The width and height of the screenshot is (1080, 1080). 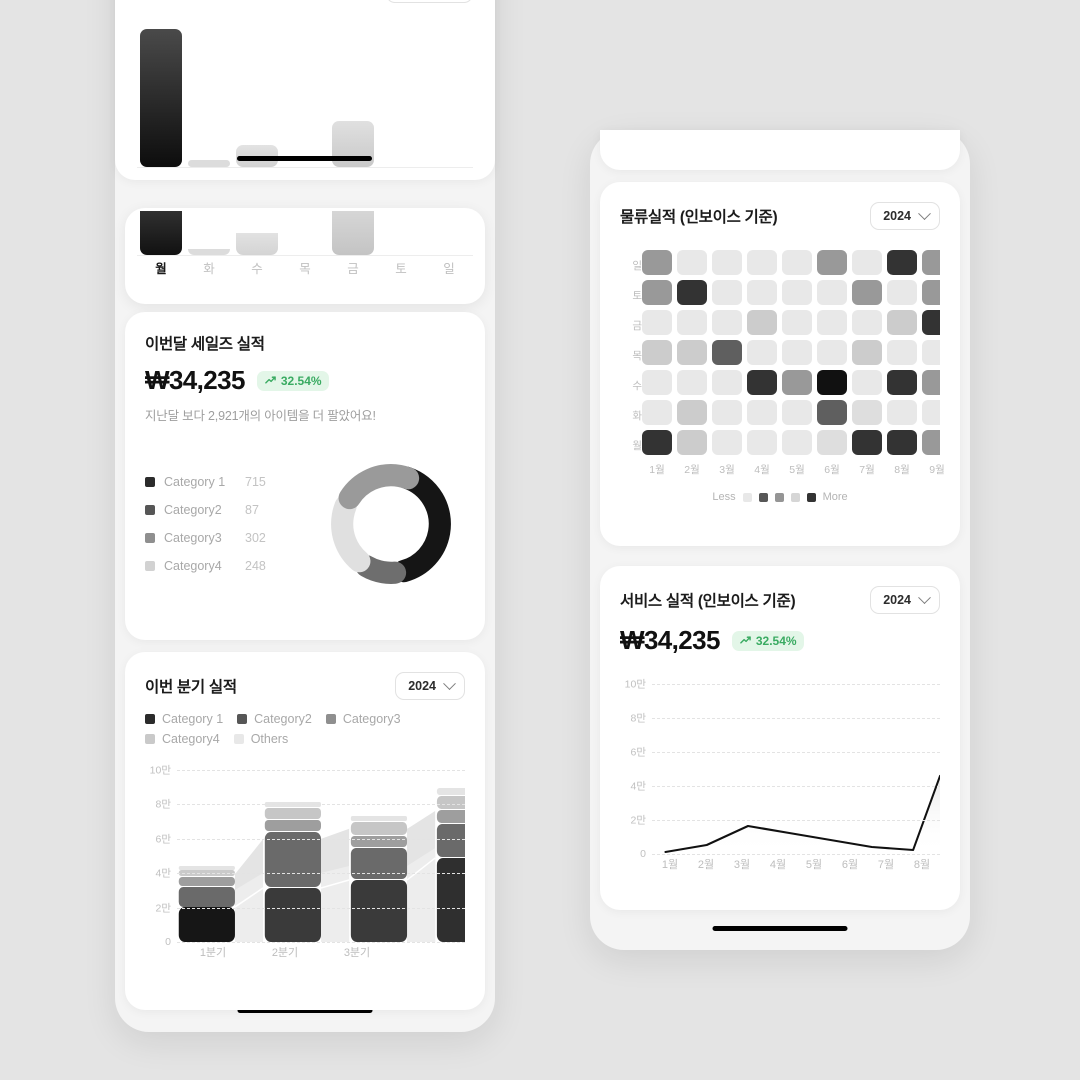 What do you see at coordinates (401, 267) in the screenshot?
I see `weekday-label-sat: 토` at bounding box center [401, 267].